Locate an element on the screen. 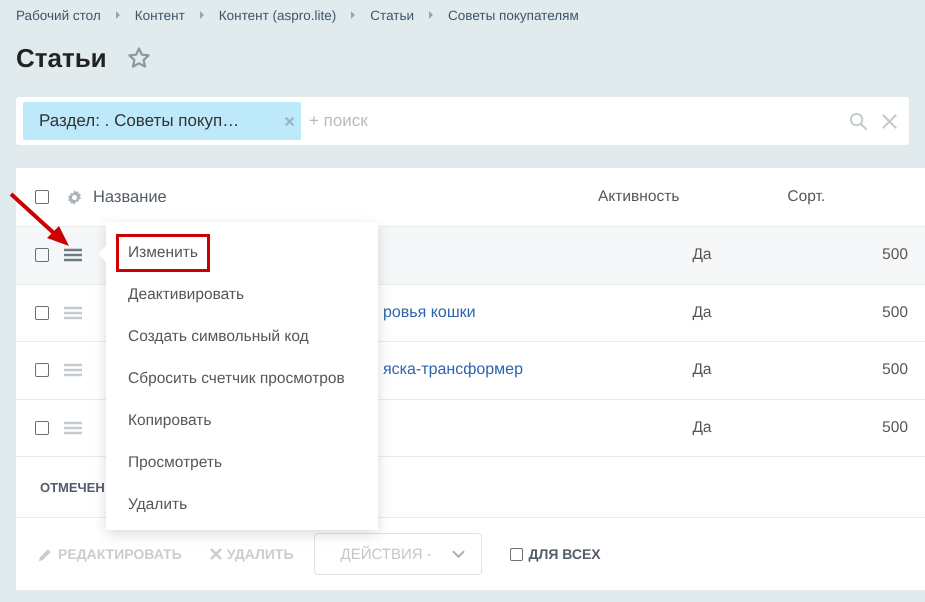 This screenshot has width=925, height=602. breadcrumb-link: Советы покупателям is located at coordinates (513, 15).